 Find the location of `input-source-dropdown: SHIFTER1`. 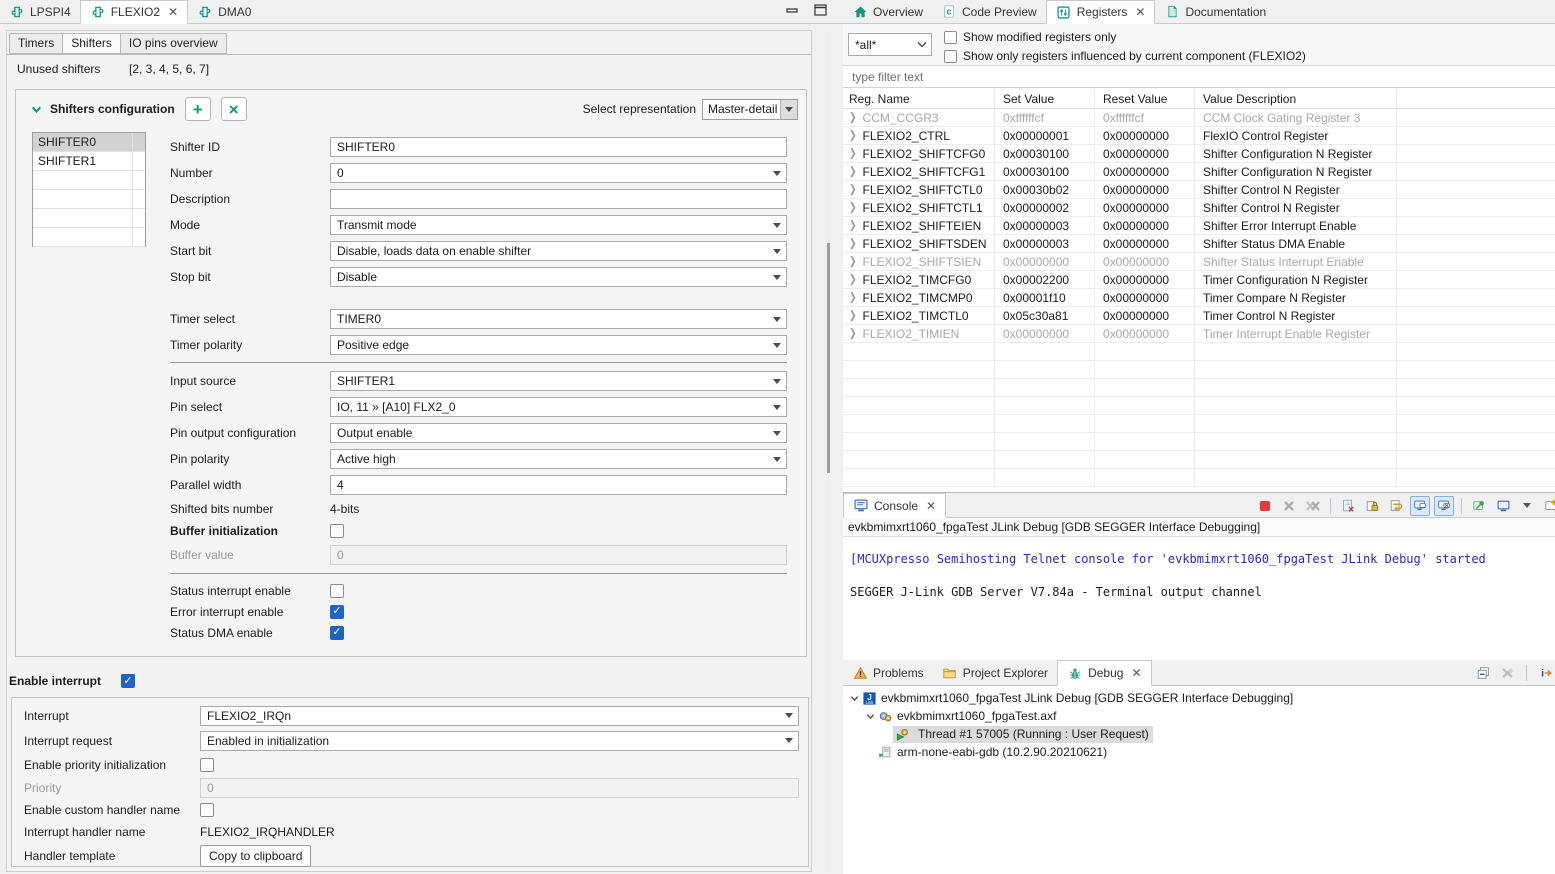

input-source-dropdown: SHIFTER1 is located at coordinates (558, 381).